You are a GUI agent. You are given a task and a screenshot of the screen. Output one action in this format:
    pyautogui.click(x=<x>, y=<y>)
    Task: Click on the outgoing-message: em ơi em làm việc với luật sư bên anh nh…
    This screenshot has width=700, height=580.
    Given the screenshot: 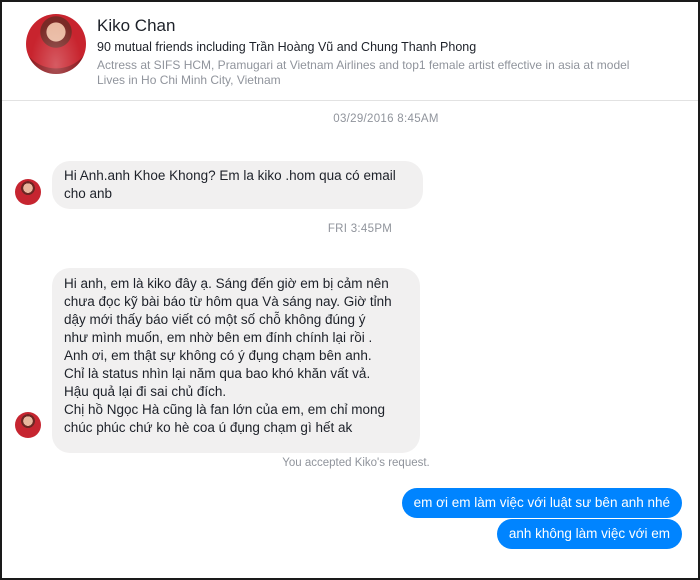 What is the action you would take?
    pyautogui.click(x=541, y=503)
    